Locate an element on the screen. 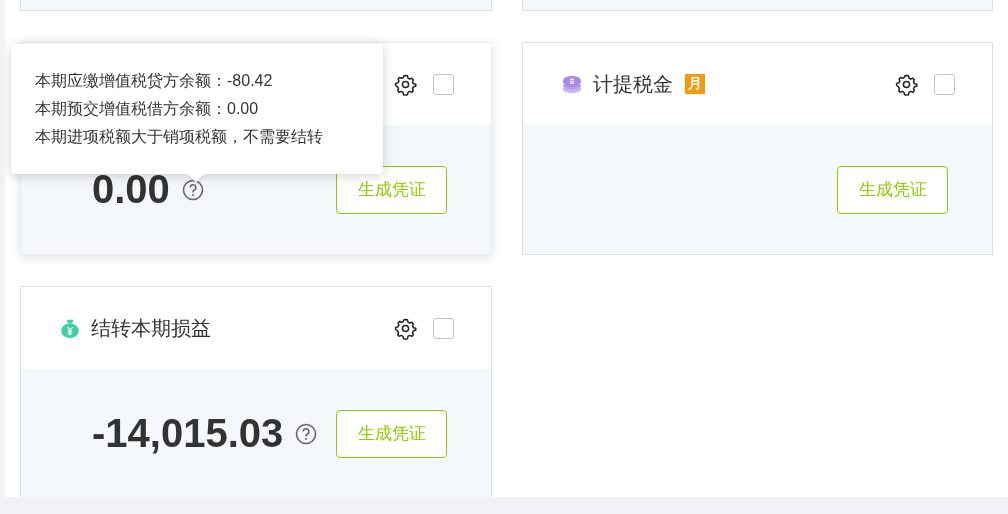 This screenshot has width=1008, height=514. month-badge: 月 is located at coordinates (695, 84).